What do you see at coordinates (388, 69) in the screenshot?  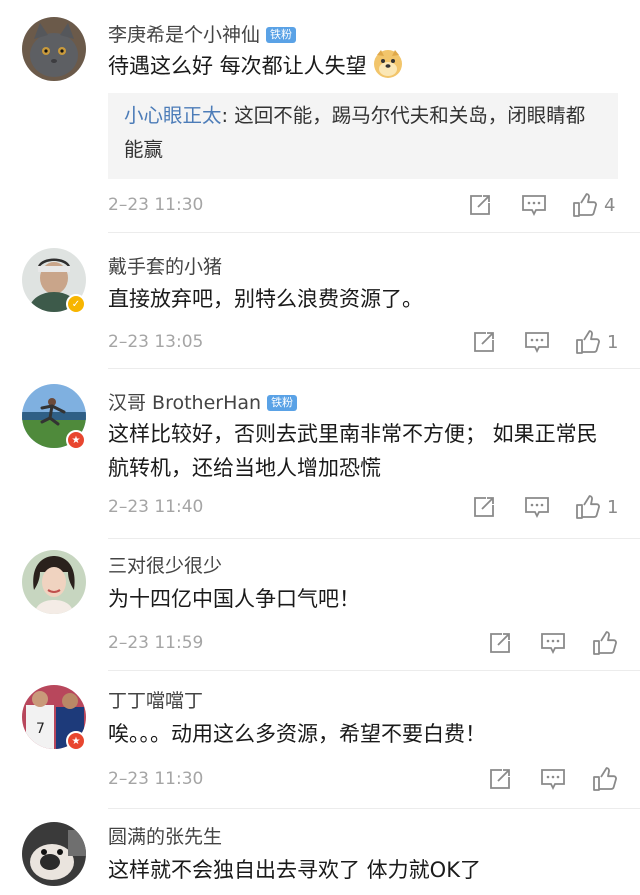 I see `doge-emoji-icon` at bounding box center [388, 69].